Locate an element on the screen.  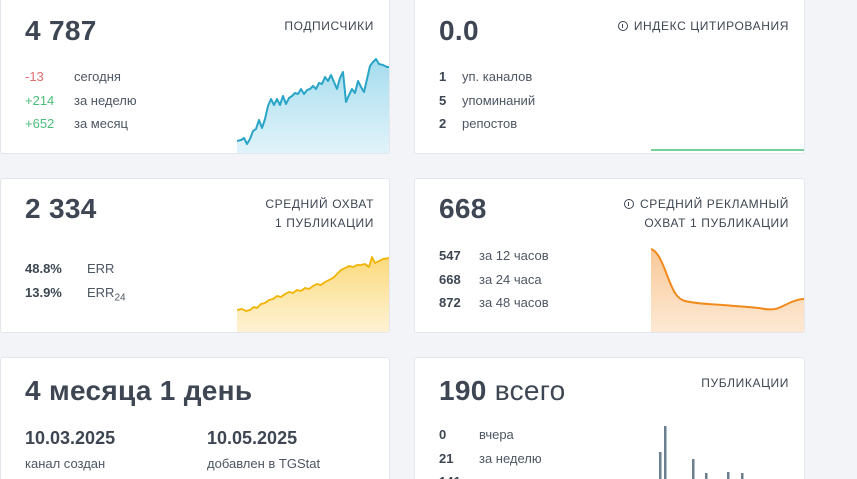
publications-stats: 0 вчера 21 за неделю 141 is located at coordinates (490, 451).